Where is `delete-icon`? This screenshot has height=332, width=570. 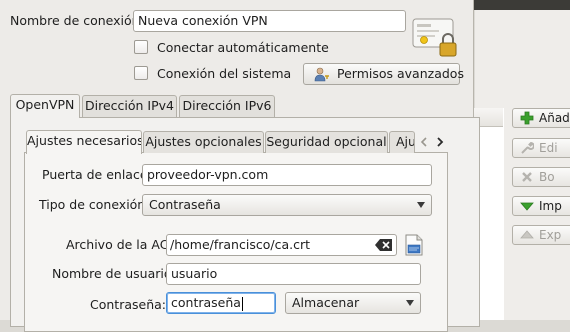
delete-icon is located at coordinates (527, 177).